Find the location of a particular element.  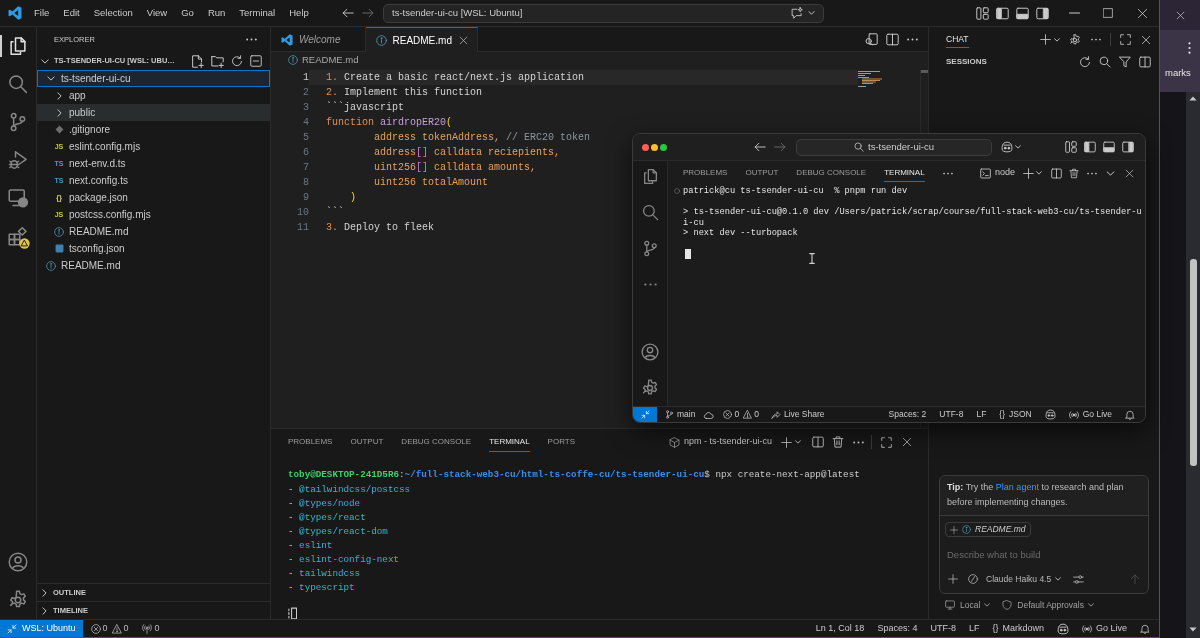

model-picker: Claude Haiku 4.5 is located at coordinates (1024, 579).